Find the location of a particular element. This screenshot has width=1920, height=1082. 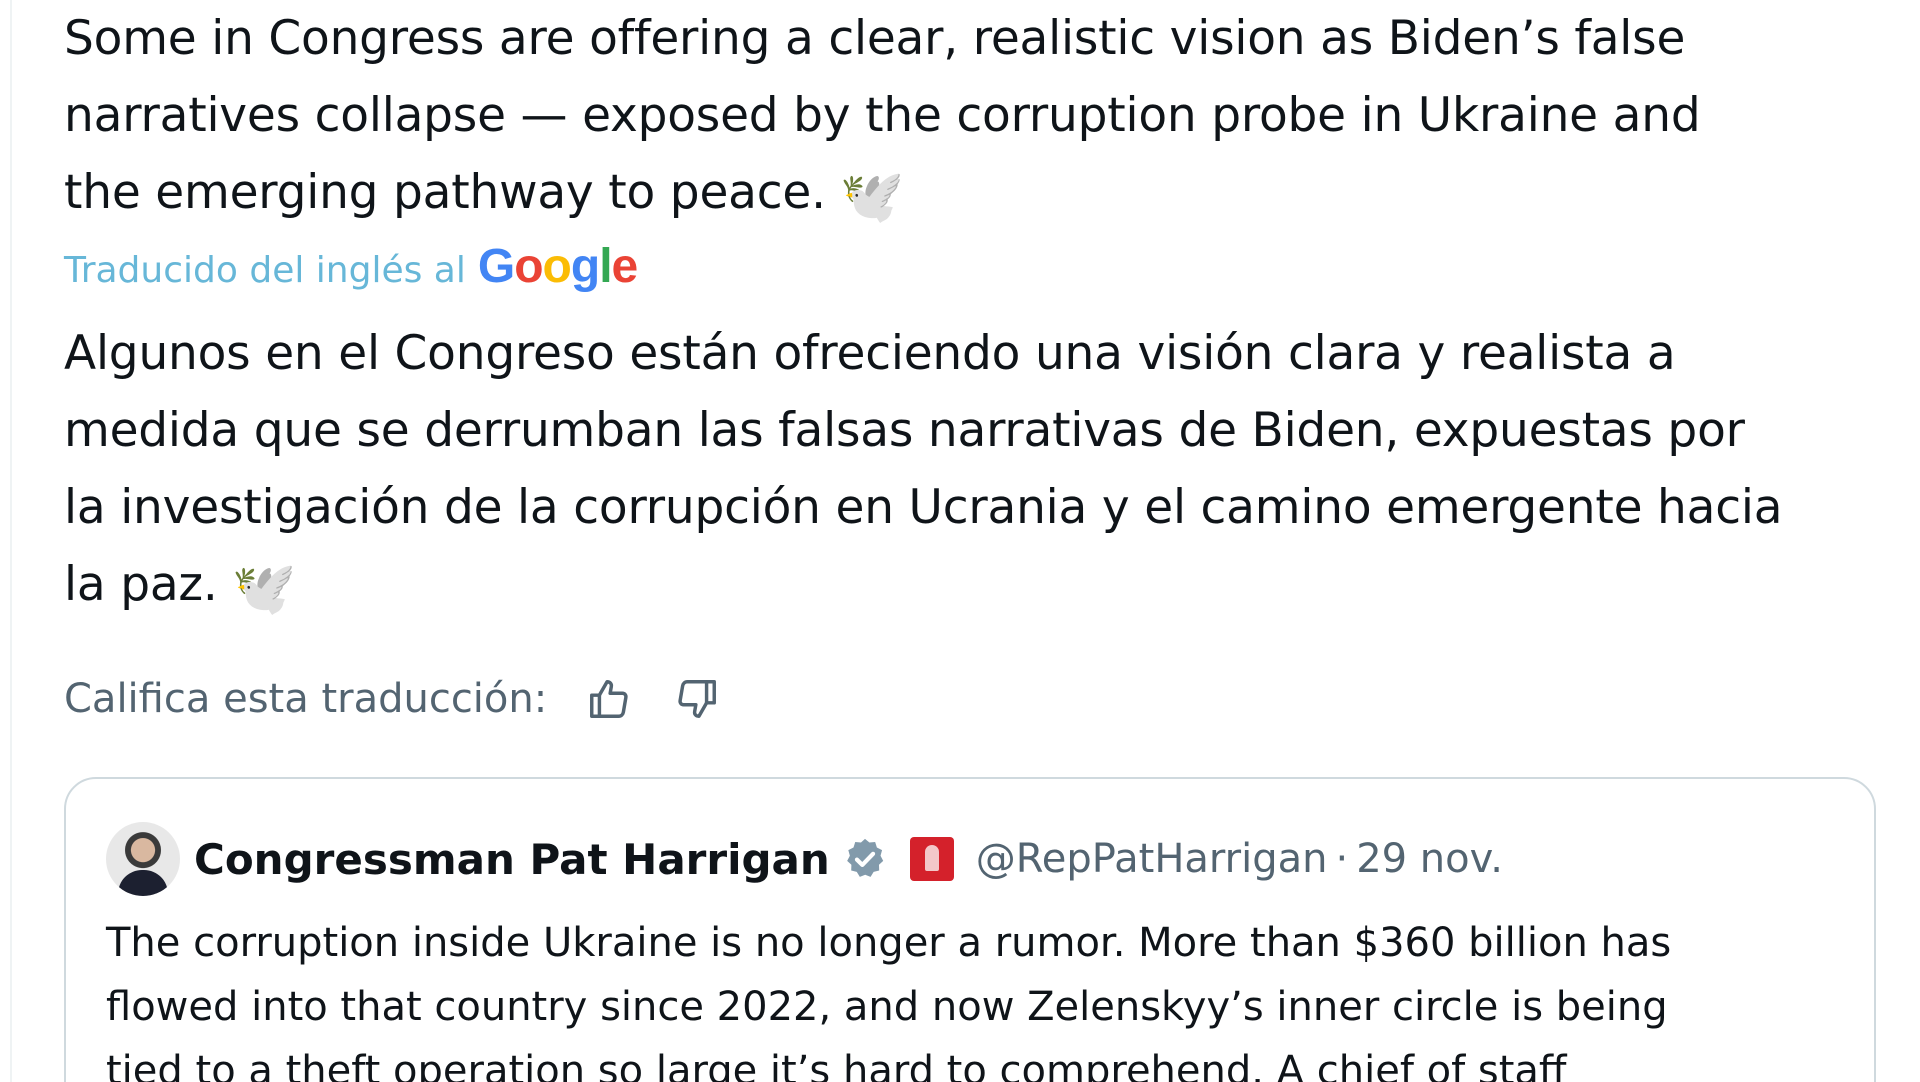

affiliation-badge-icon is located at coordinates (931, 859).